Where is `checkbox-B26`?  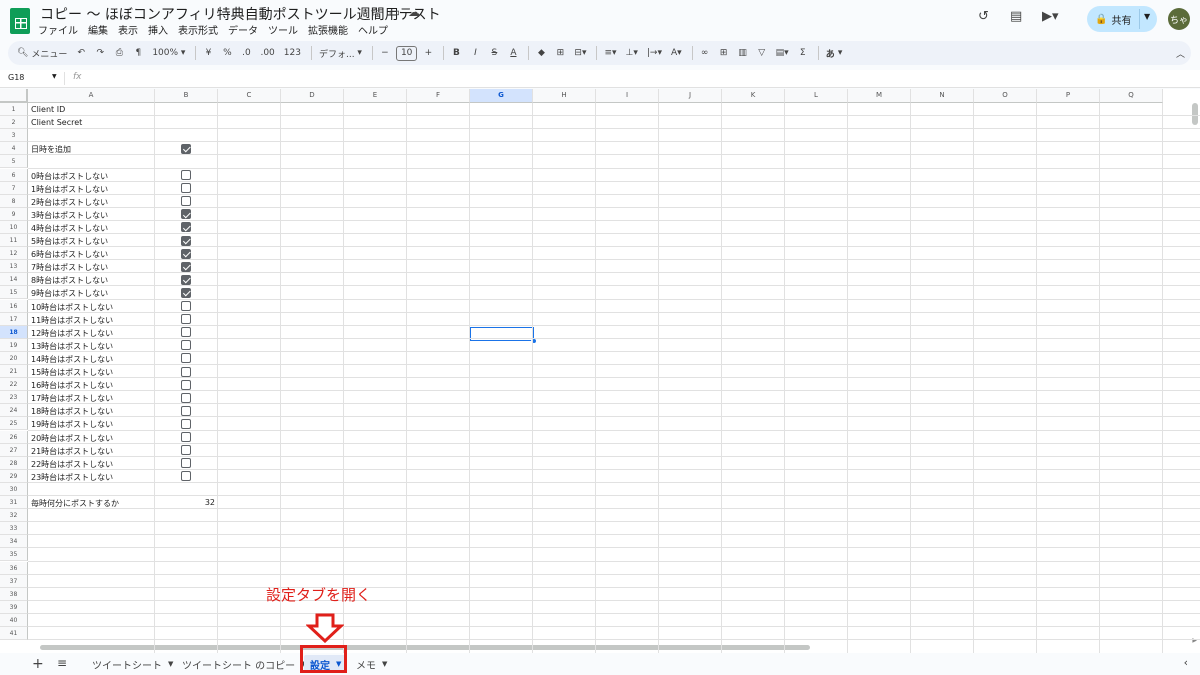
checkbox-B26 is located at coordinates (186, 437).